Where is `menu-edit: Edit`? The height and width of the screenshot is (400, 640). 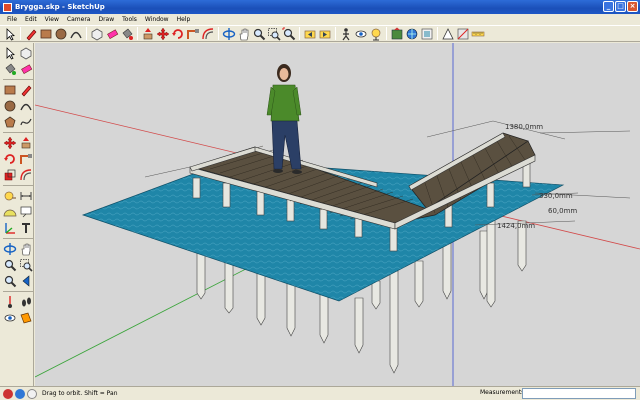 menu-edit: Edit is located at coordinates (31, 19).